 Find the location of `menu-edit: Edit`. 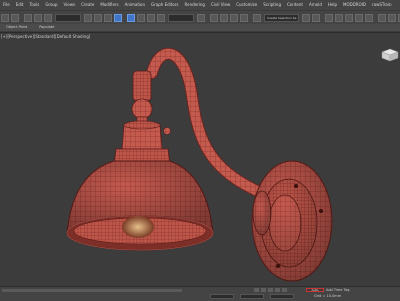

menu-edit: Edit is located at coordinates (20, 5).